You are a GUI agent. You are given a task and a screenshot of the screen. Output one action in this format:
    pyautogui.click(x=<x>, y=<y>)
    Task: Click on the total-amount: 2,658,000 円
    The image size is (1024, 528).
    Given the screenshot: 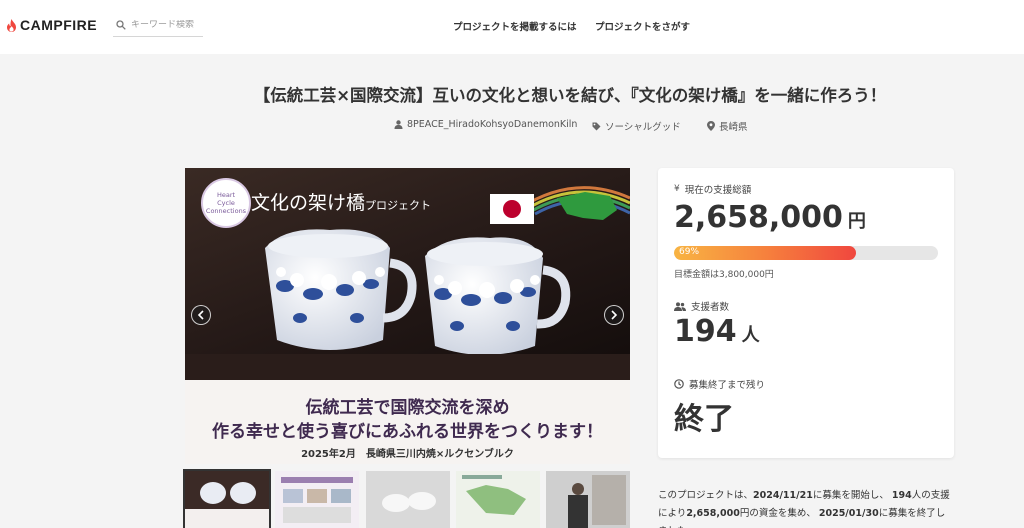 What is the action you would take?
    pyautogui.click(x=770, y=217)
    